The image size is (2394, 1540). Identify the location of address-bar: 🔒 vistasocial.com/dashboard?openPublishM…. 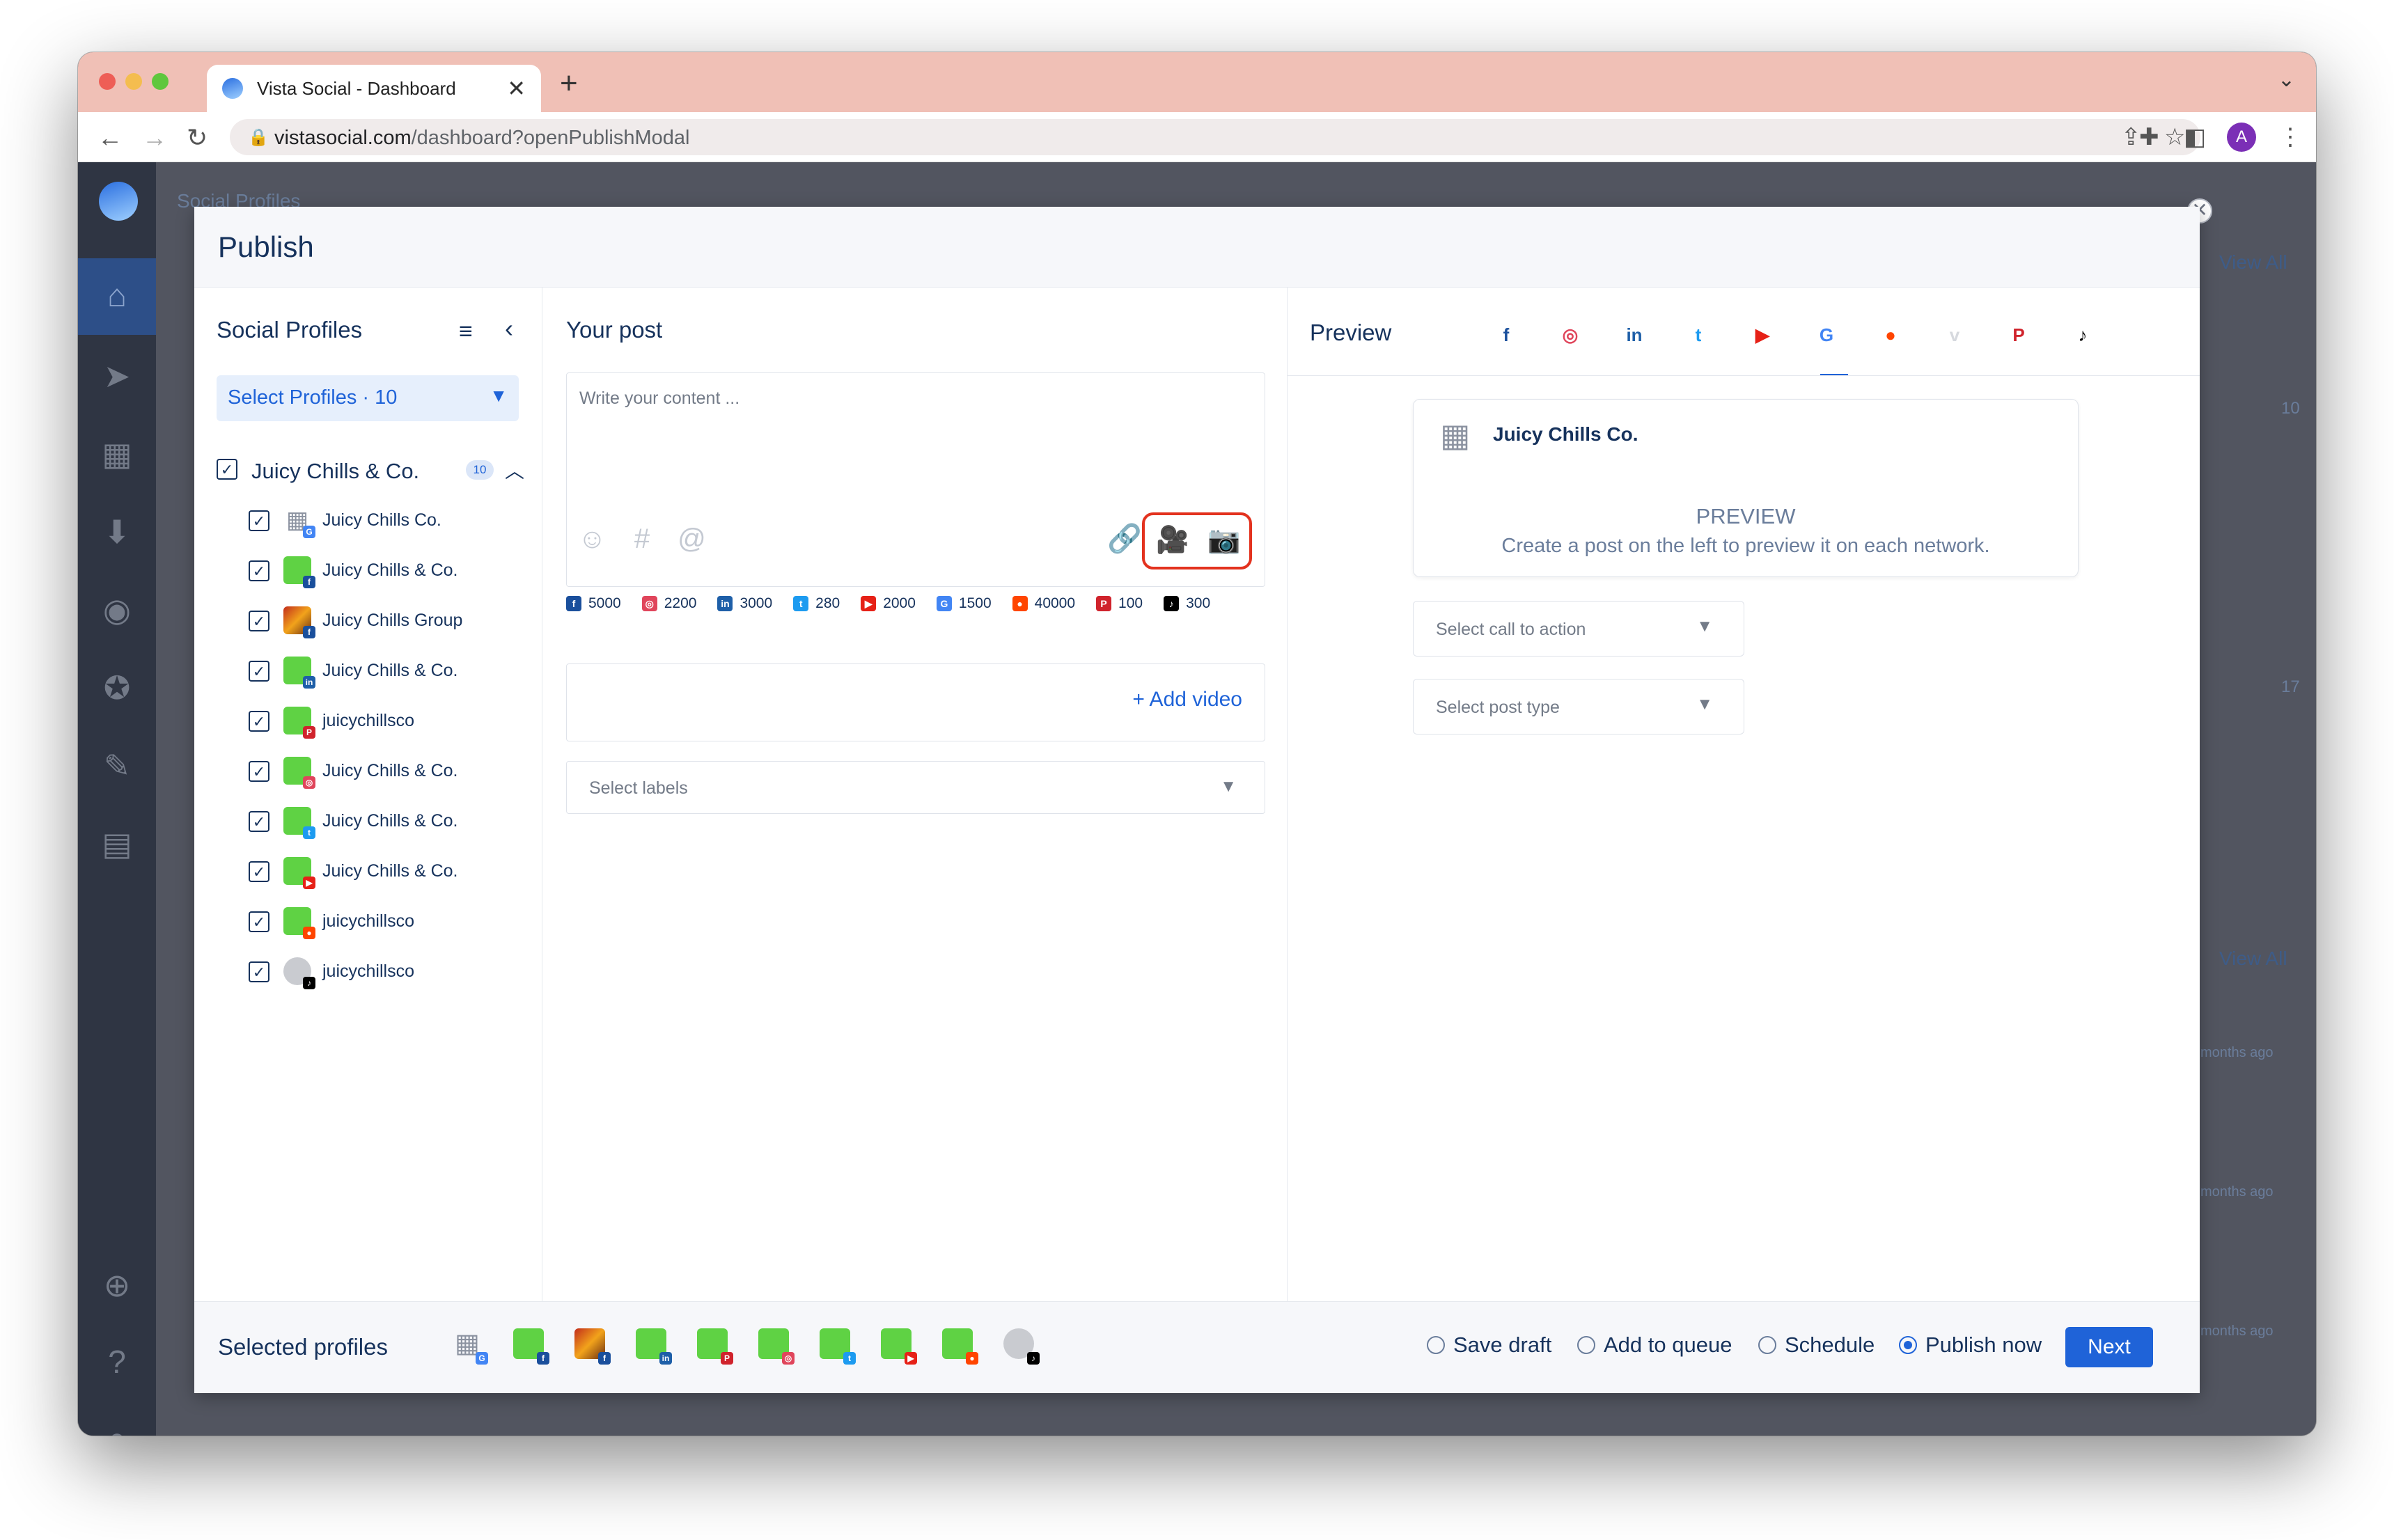
(1215, 137).